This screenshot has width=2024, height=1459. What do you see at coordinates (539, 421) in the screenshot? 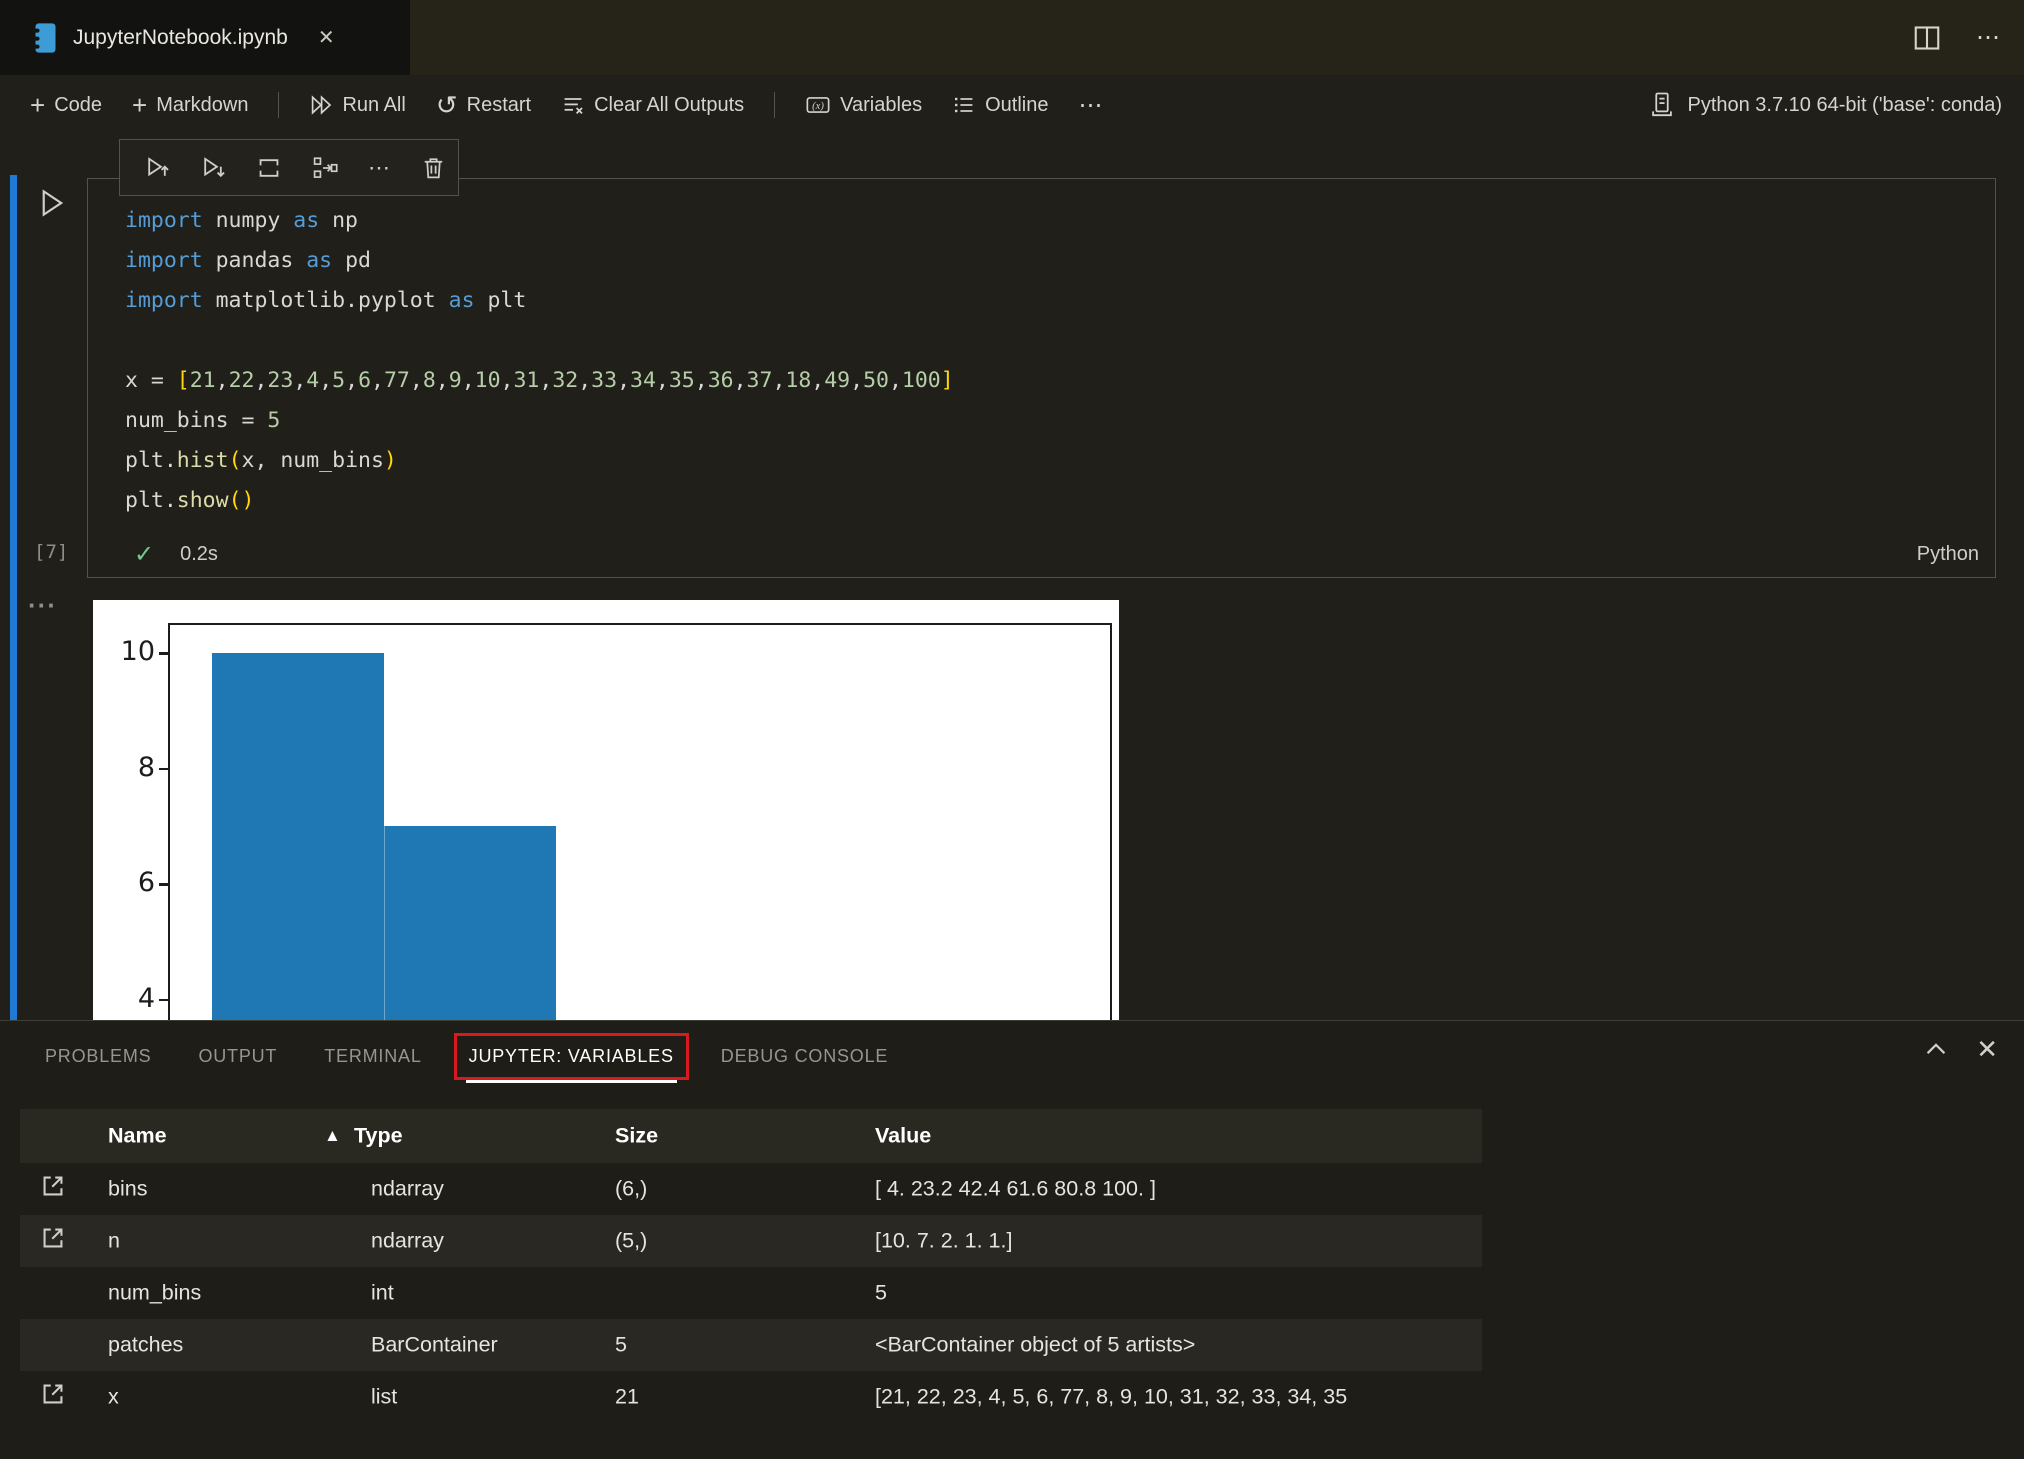
I see `code-line: num_bins = 5` at bounding box center [539, 421].